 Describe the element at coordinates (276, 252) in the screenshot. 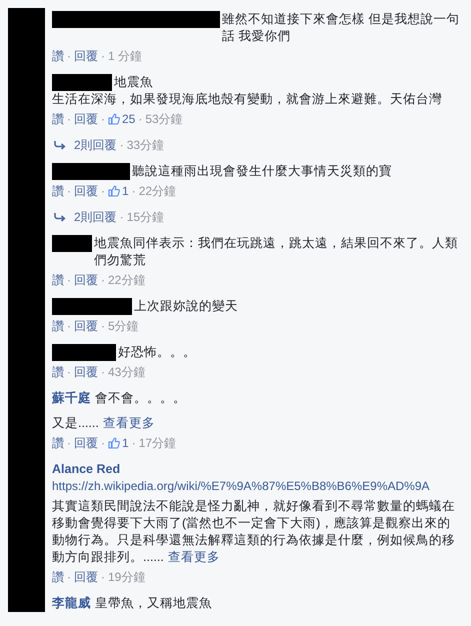

I see `comment-text: 地震魚同伴表示：我們在玩跳遠，跳太遠，結果回不來了。人類們勿驚荒` at that location.